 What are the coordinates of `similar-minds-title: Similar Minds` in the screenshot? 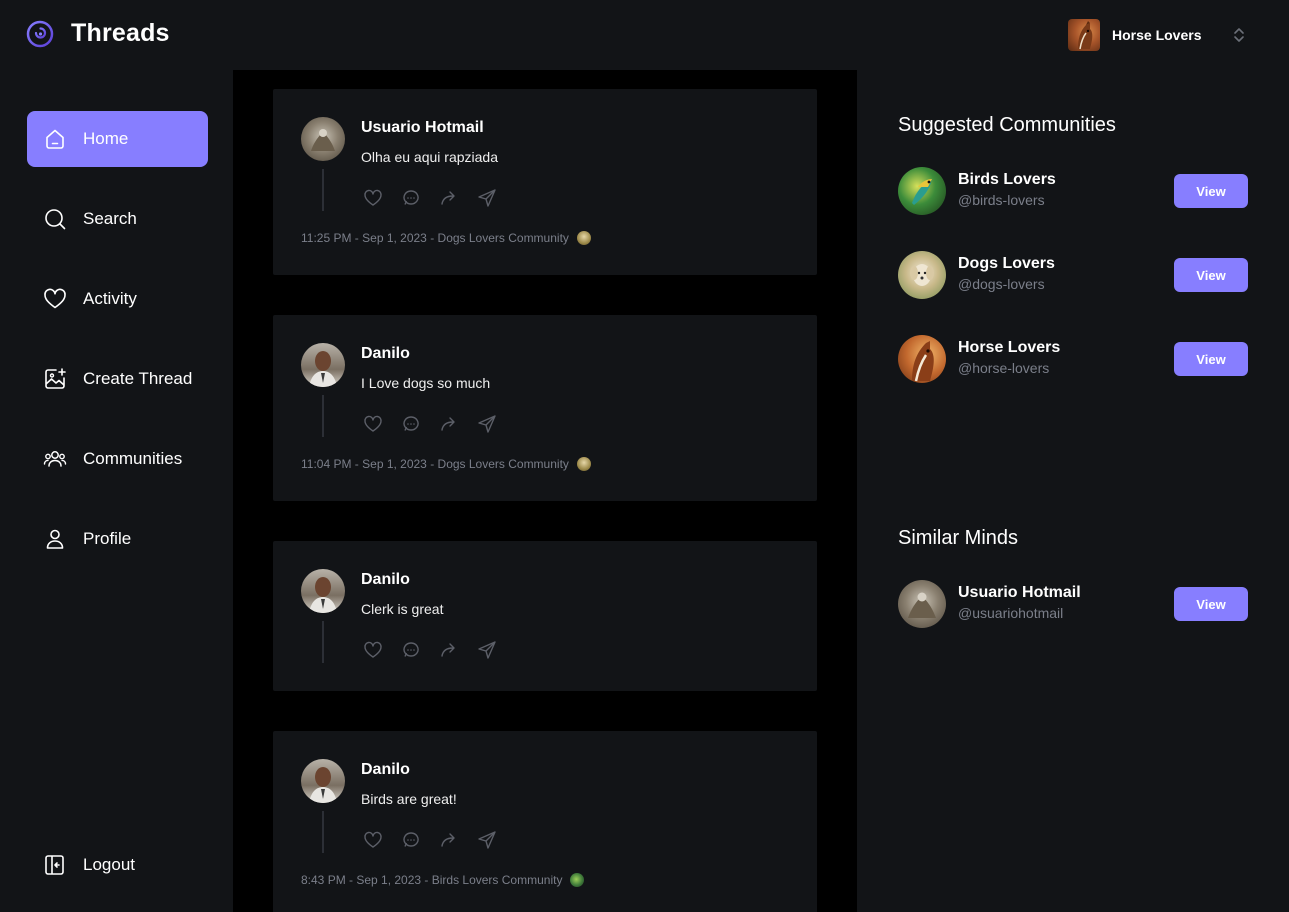 It's located at (958, 538).